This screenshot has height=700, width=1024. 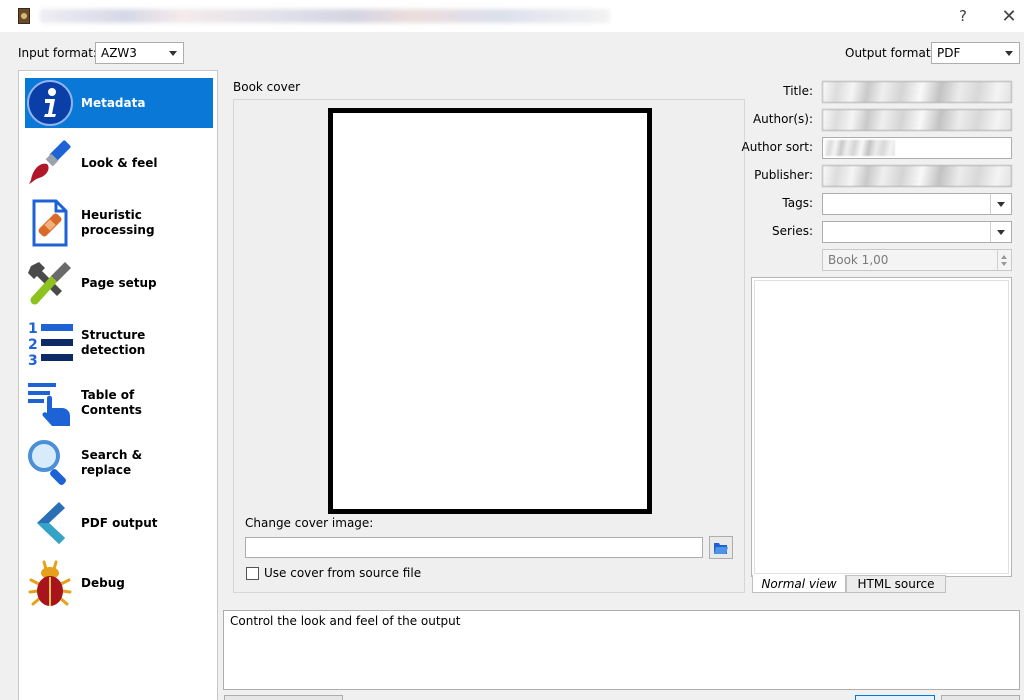 I want to click on sidebar-item-debug: Debug, so click(x=119, y=583).